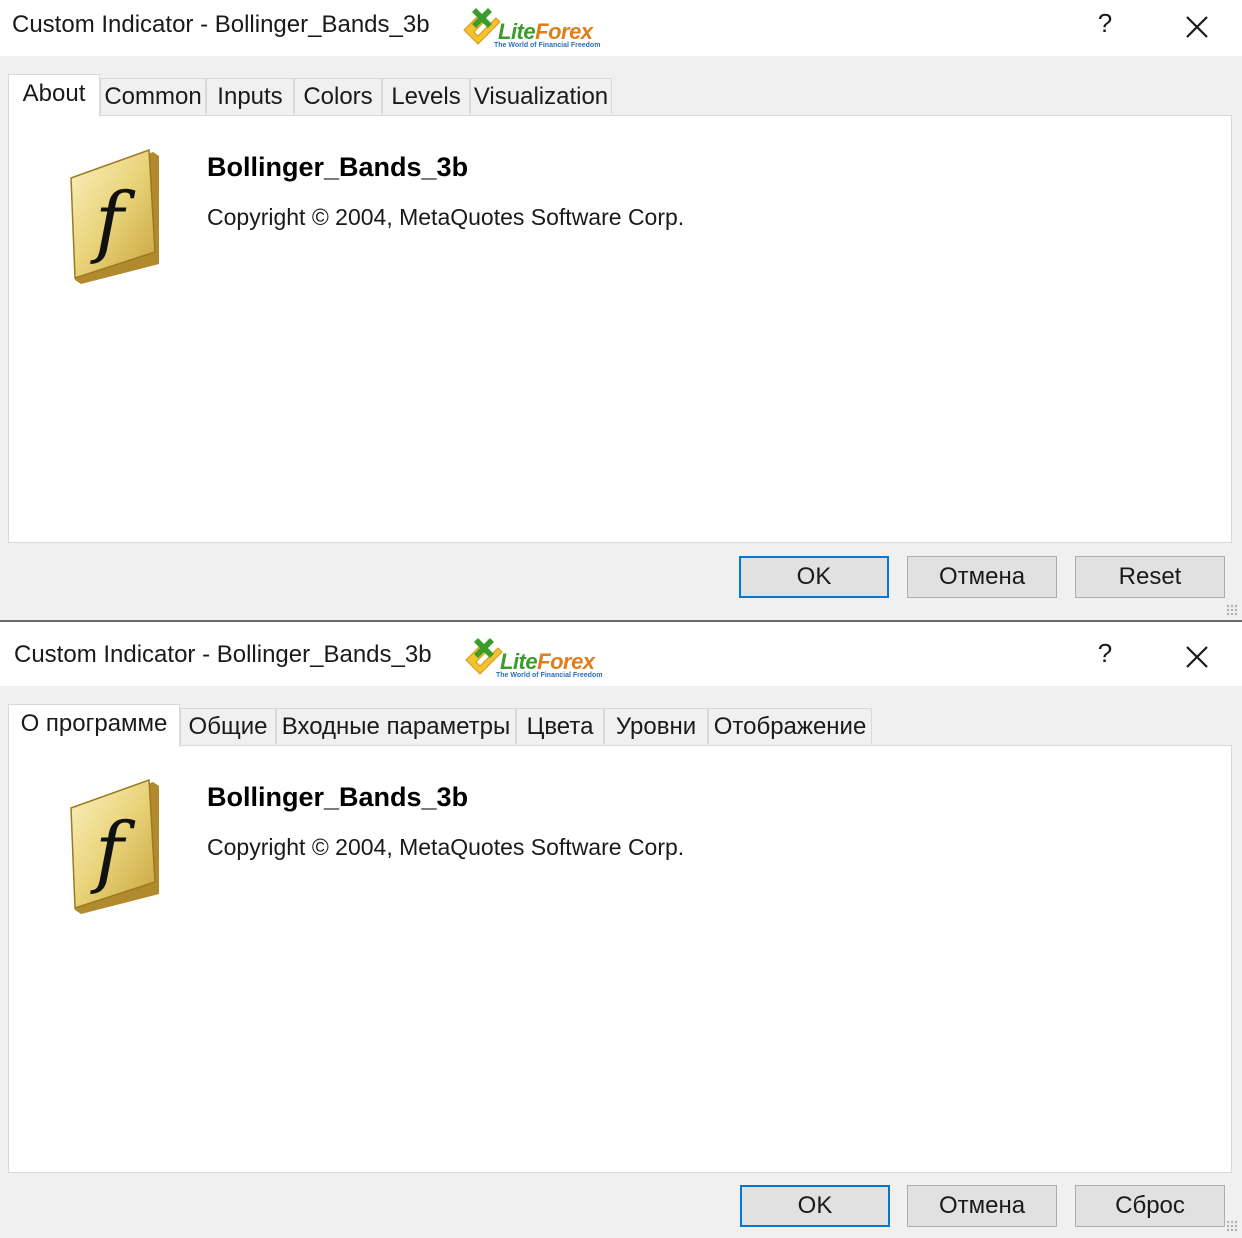 The width and height of the screenshot is (1242, 1238). What do you see at coordinates (426, 96) in the screenshot?
I see `tab-levels: Levels` at bounding box center [426, 96].